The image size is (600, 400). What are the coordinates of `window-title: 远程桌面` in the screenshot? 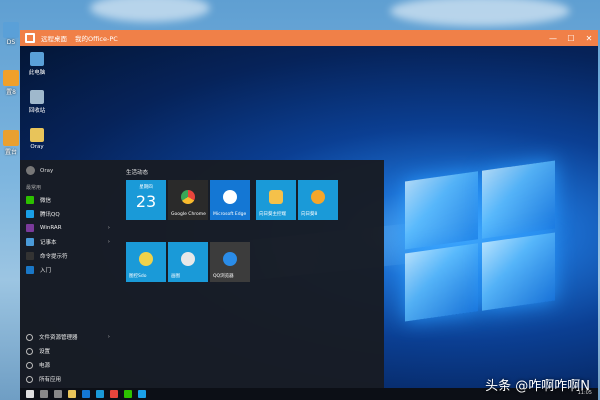 It's located at (54, 39).